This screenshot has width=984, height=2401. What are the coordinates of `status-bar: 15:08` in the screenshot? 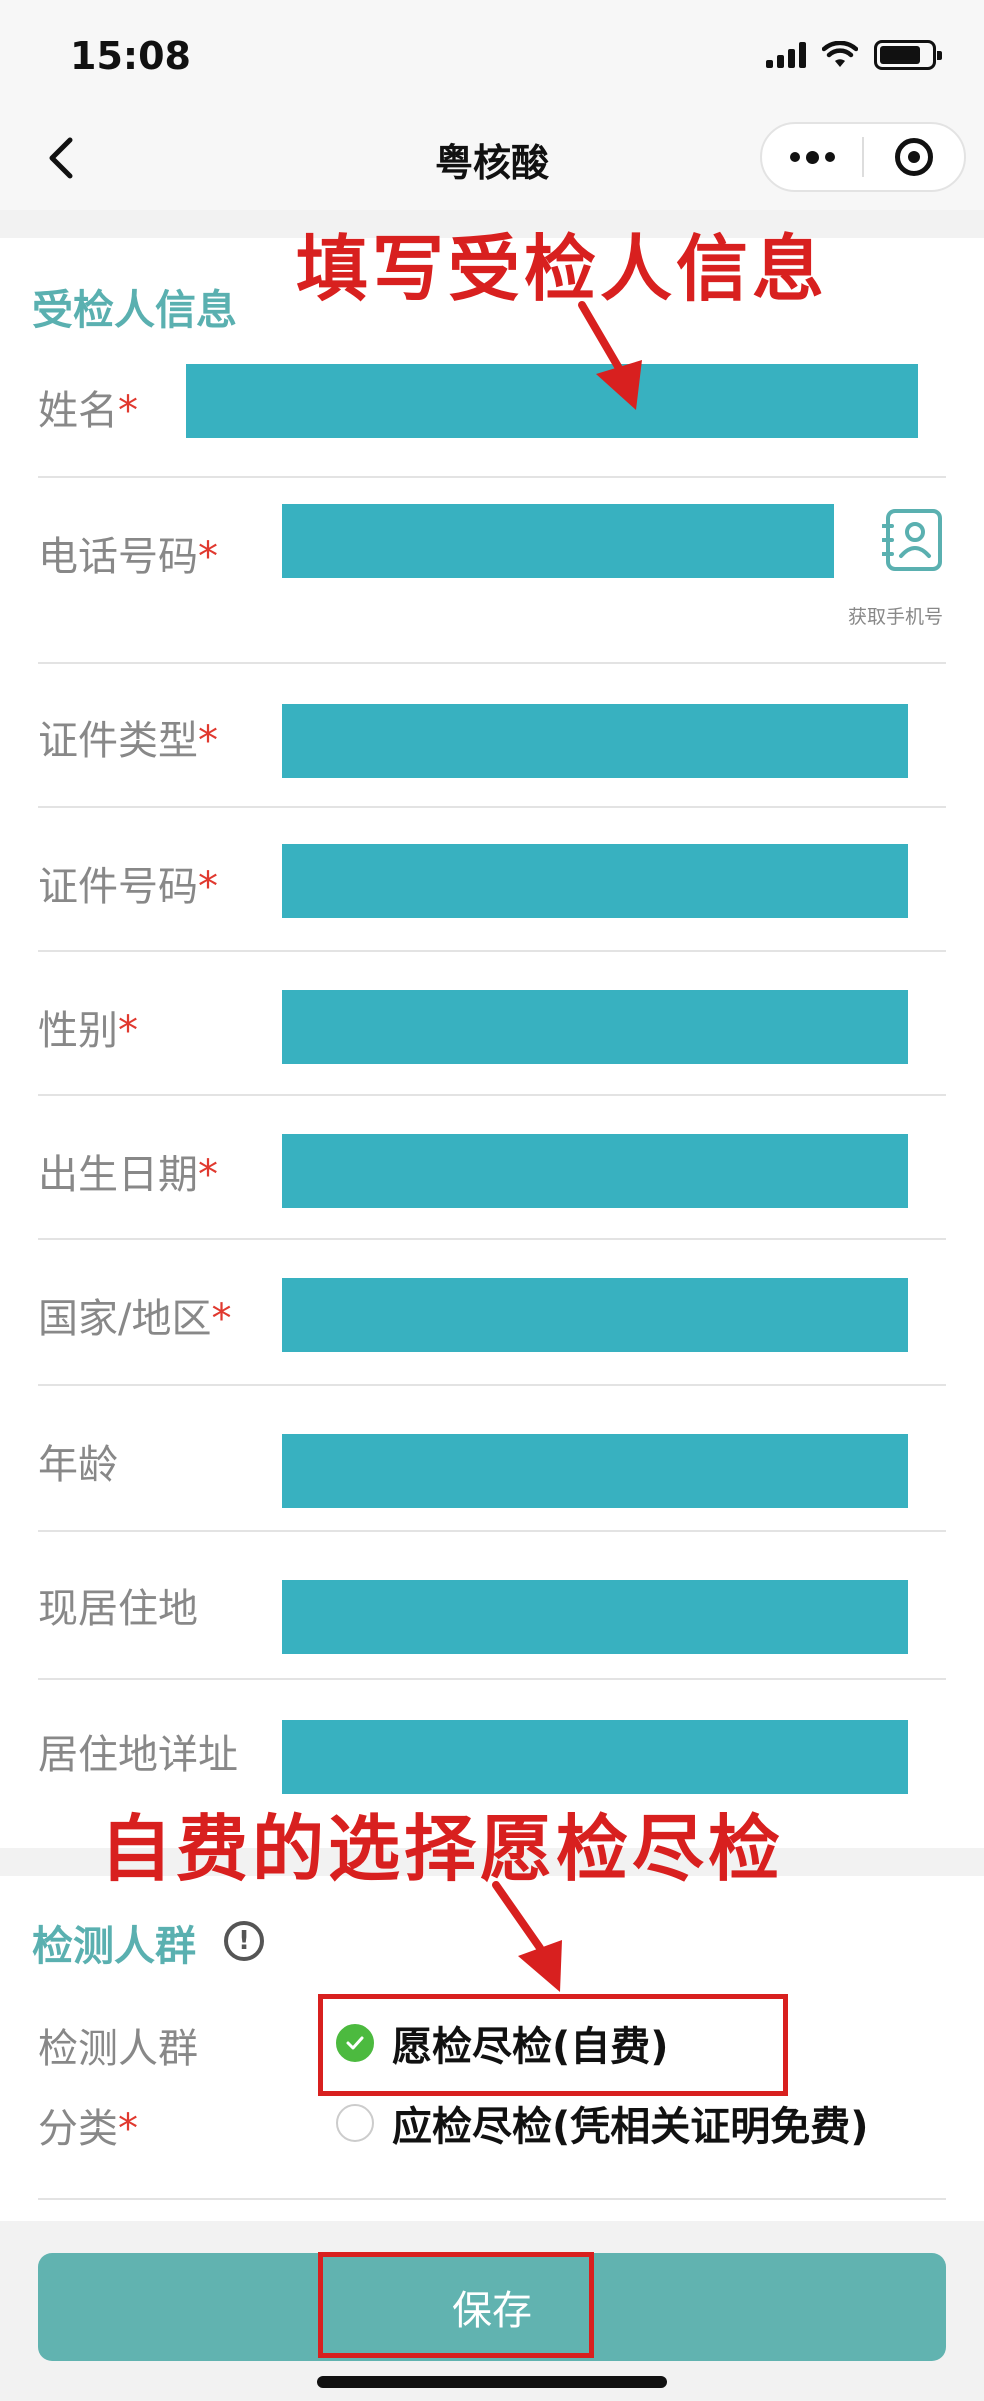 It's located at (492, 55).